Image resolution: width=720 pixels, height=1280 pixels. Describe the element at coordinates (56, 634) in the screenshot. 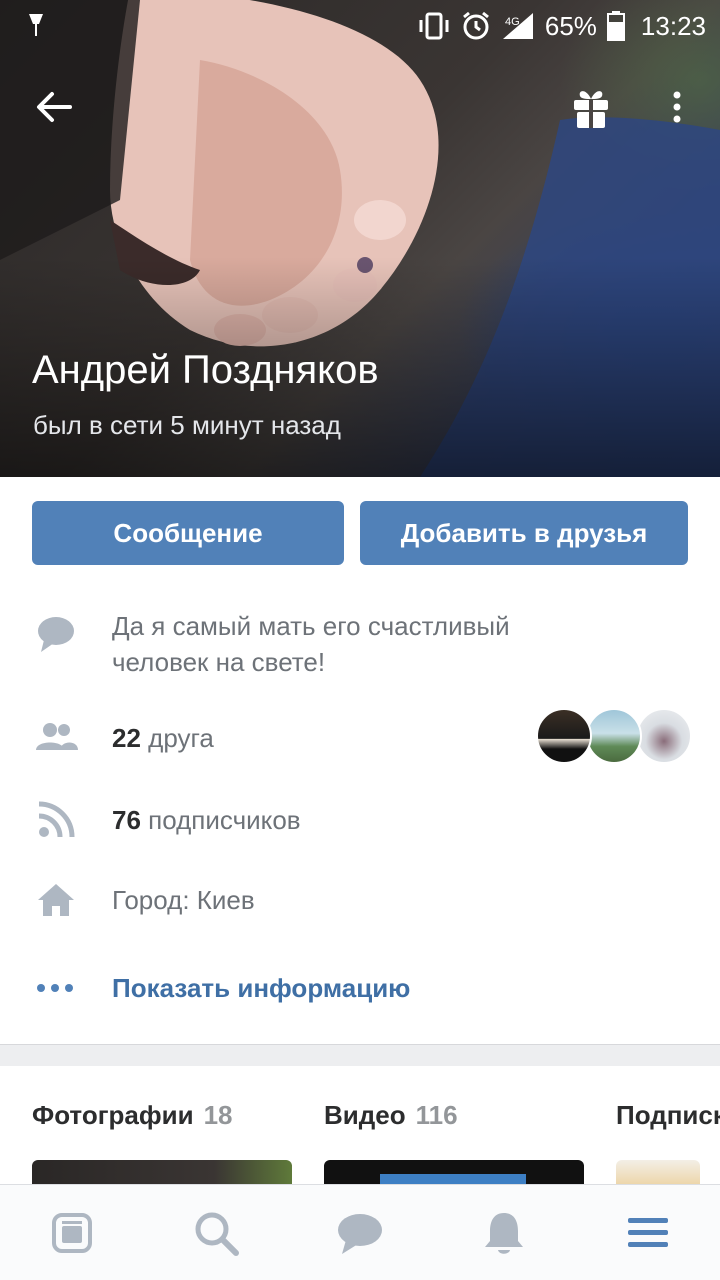

I see `comment-icon` at that location.